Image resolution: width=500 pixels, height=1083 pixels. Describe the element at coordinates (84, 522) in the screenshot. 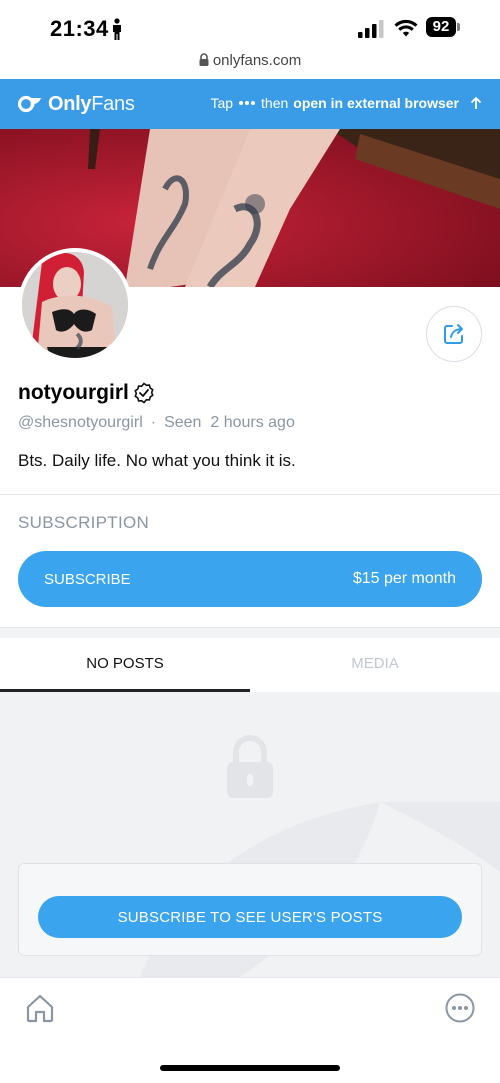

I see `subscription-heading: SUBSCRIPTION` at that location.